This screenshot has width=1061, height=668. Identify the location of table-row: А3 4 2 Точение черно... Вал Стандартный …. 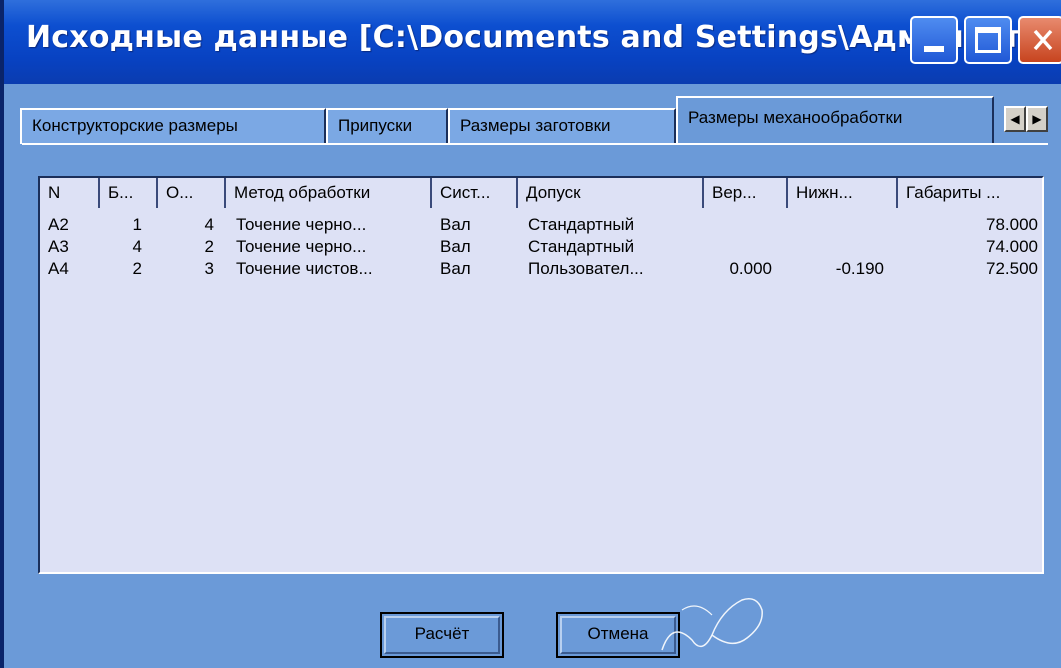
(541, 247).